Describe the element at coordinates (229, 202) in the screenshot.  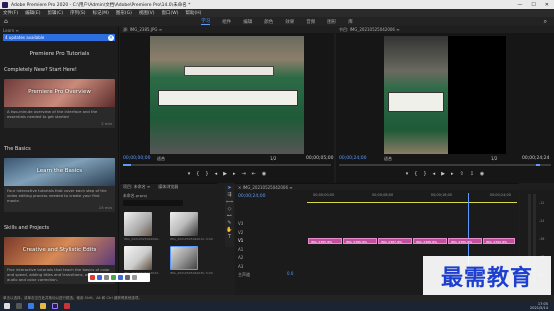
I see `ripple-edit-tool-icon: ⟺` at that location.